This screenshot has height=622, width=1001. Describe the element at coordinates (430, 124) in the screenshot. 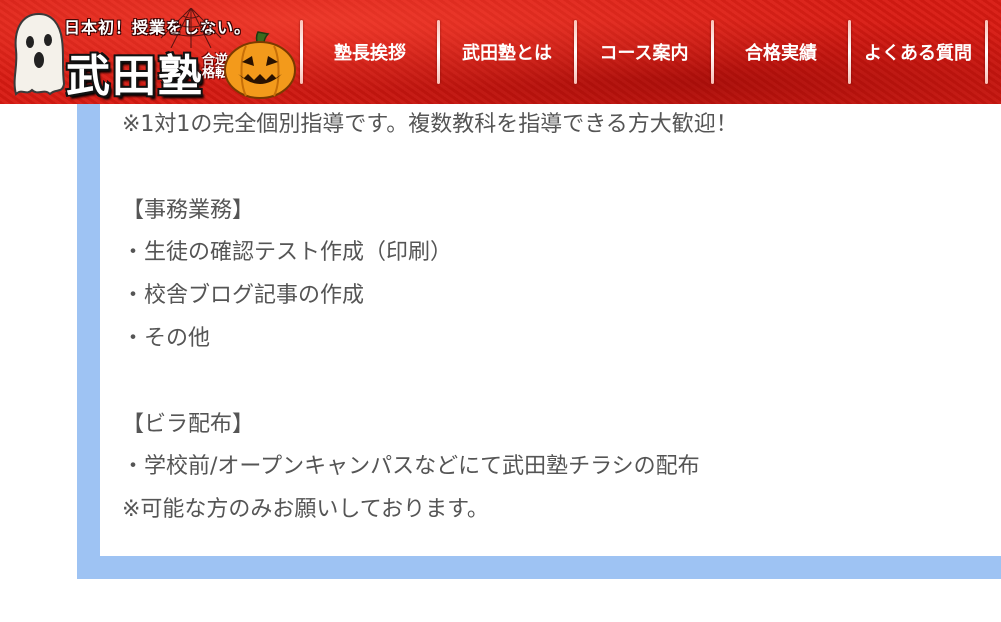

I see `text-line: ※1対1の完全個別指導です。複数教科を指導できる方大歓迎！` at that location.